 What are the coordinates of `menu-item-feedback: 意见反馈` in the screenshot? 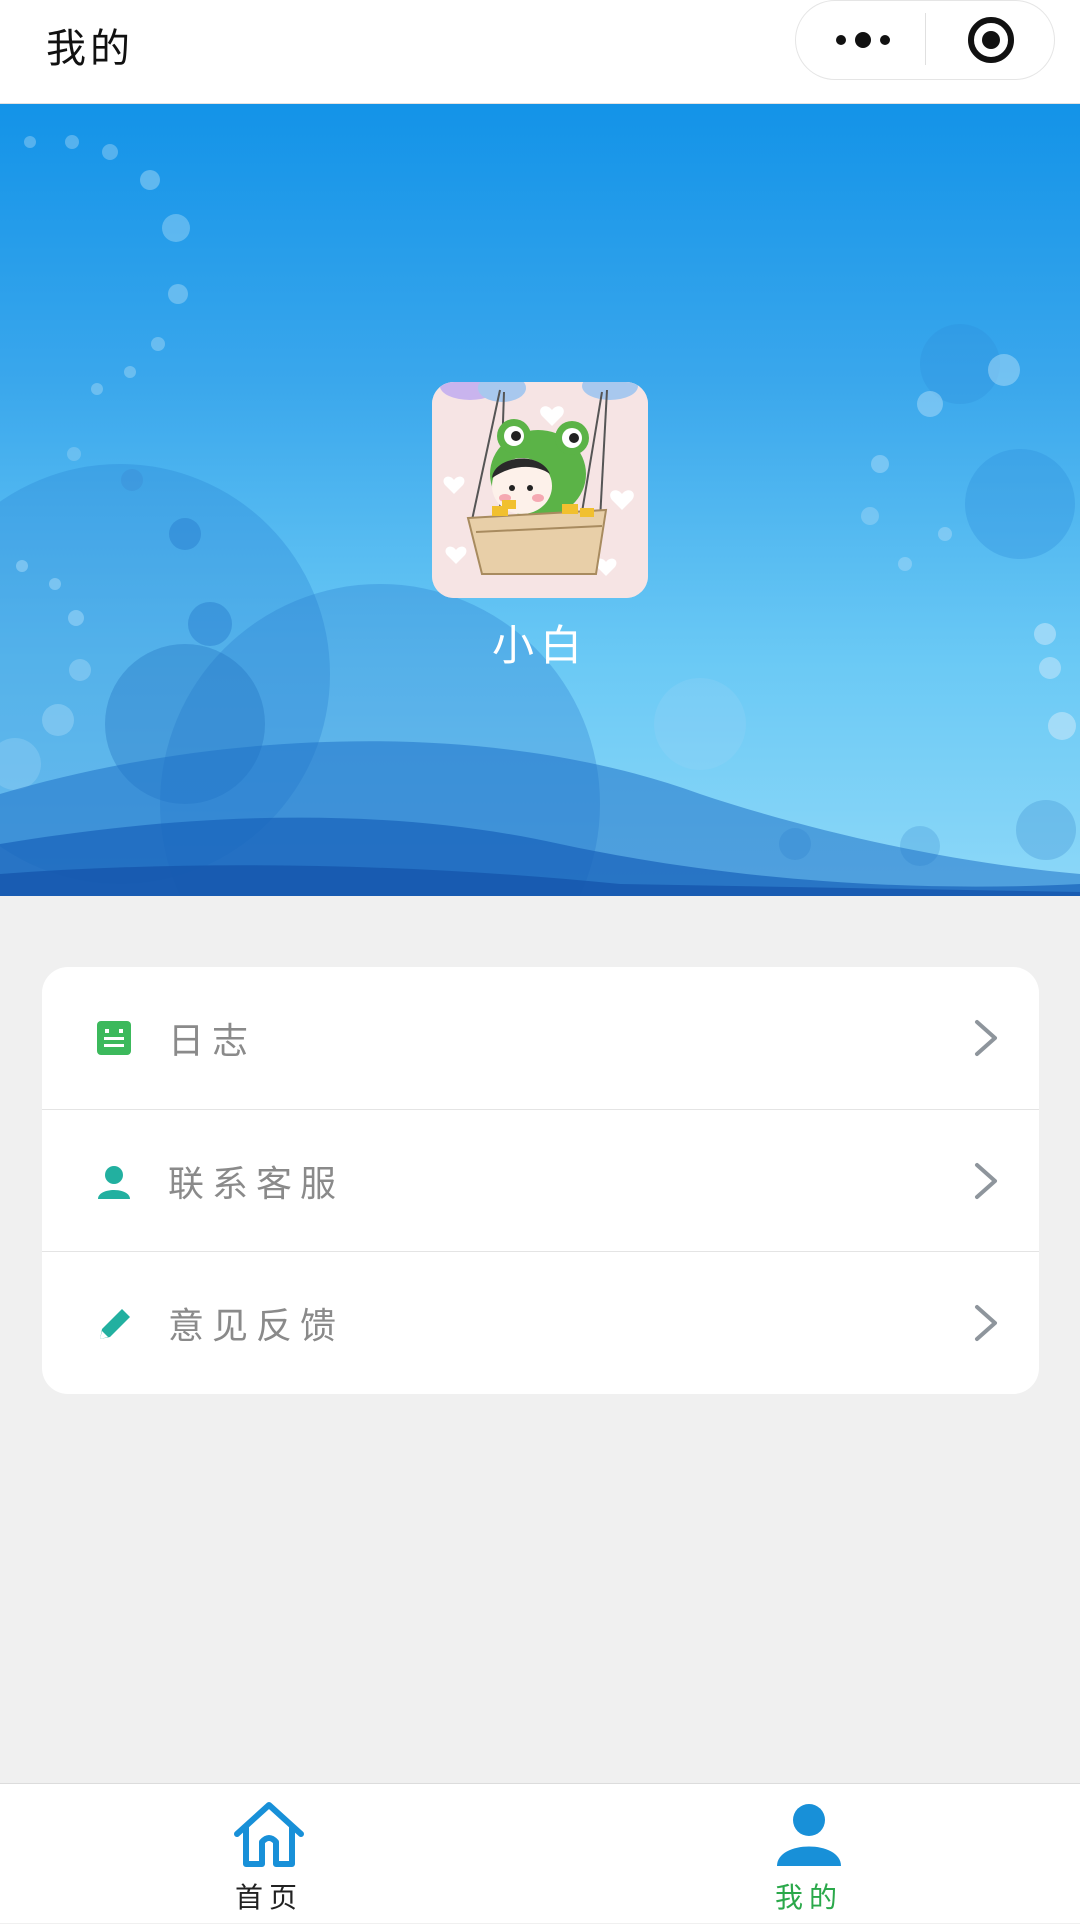 It's located at (540, 1322).